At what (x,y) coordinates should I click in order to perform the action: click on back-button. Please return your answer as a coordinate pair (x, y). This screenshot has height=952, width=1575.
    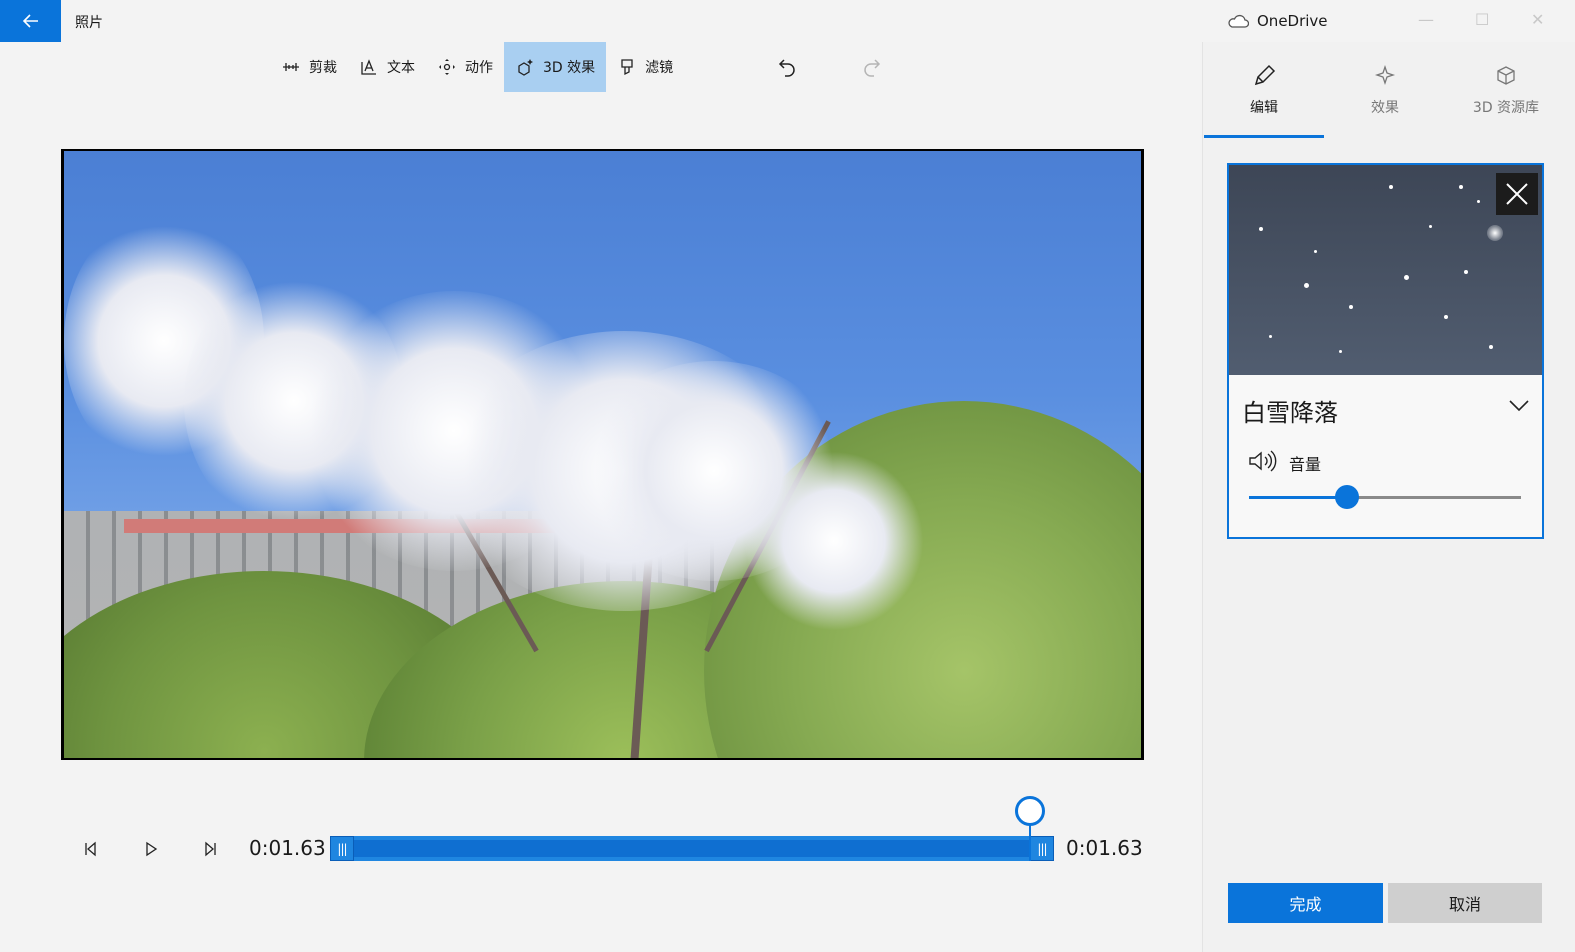
    Looking at the image, I should click on (30, 21).